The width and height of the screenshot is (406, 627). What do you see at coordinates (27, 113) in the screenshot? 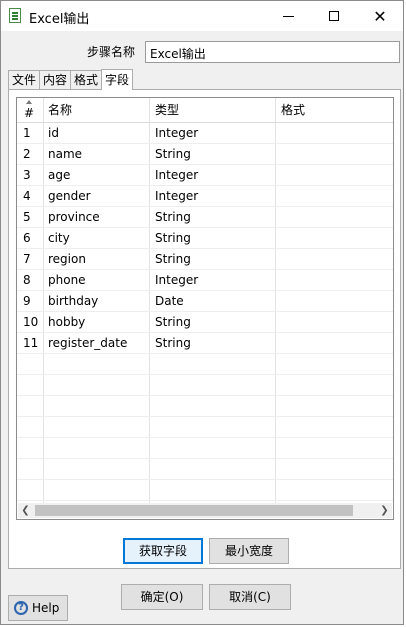
I see `column-header-num: #` at bounding box center [27, 113].